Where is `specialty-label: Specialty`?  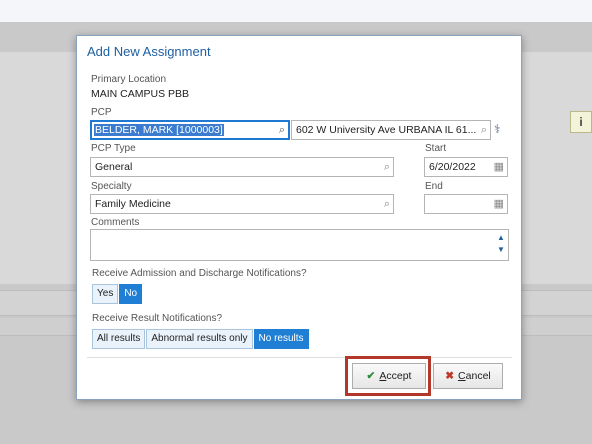
specialty-label: Specialty is located at coordinates (111, 186).